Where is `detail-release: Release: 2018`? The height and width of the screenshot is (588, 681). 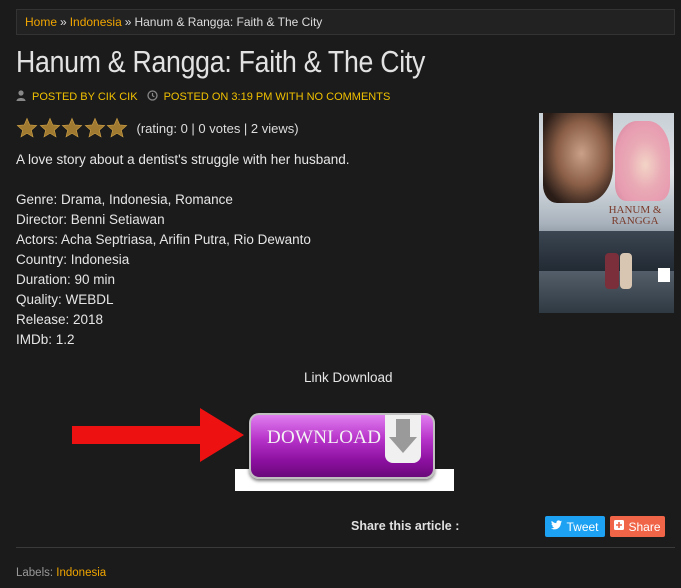
detail-release: Release: 2018 is located at coordinates (60, 319).